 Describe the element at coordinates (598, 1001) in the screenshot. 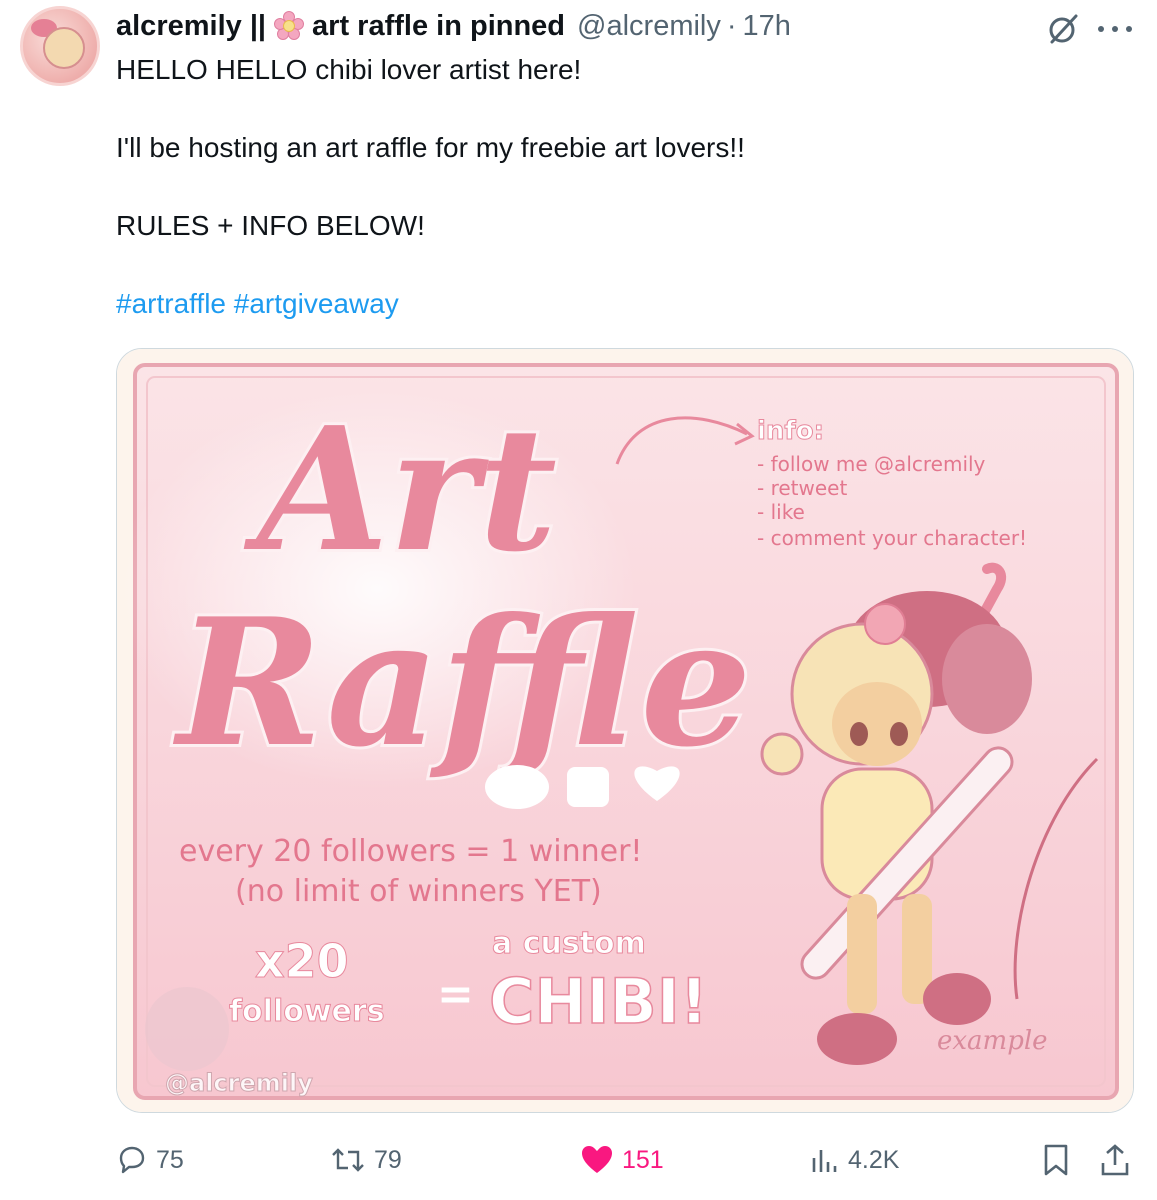

I see `prize-big: CHIBI!` at that location.